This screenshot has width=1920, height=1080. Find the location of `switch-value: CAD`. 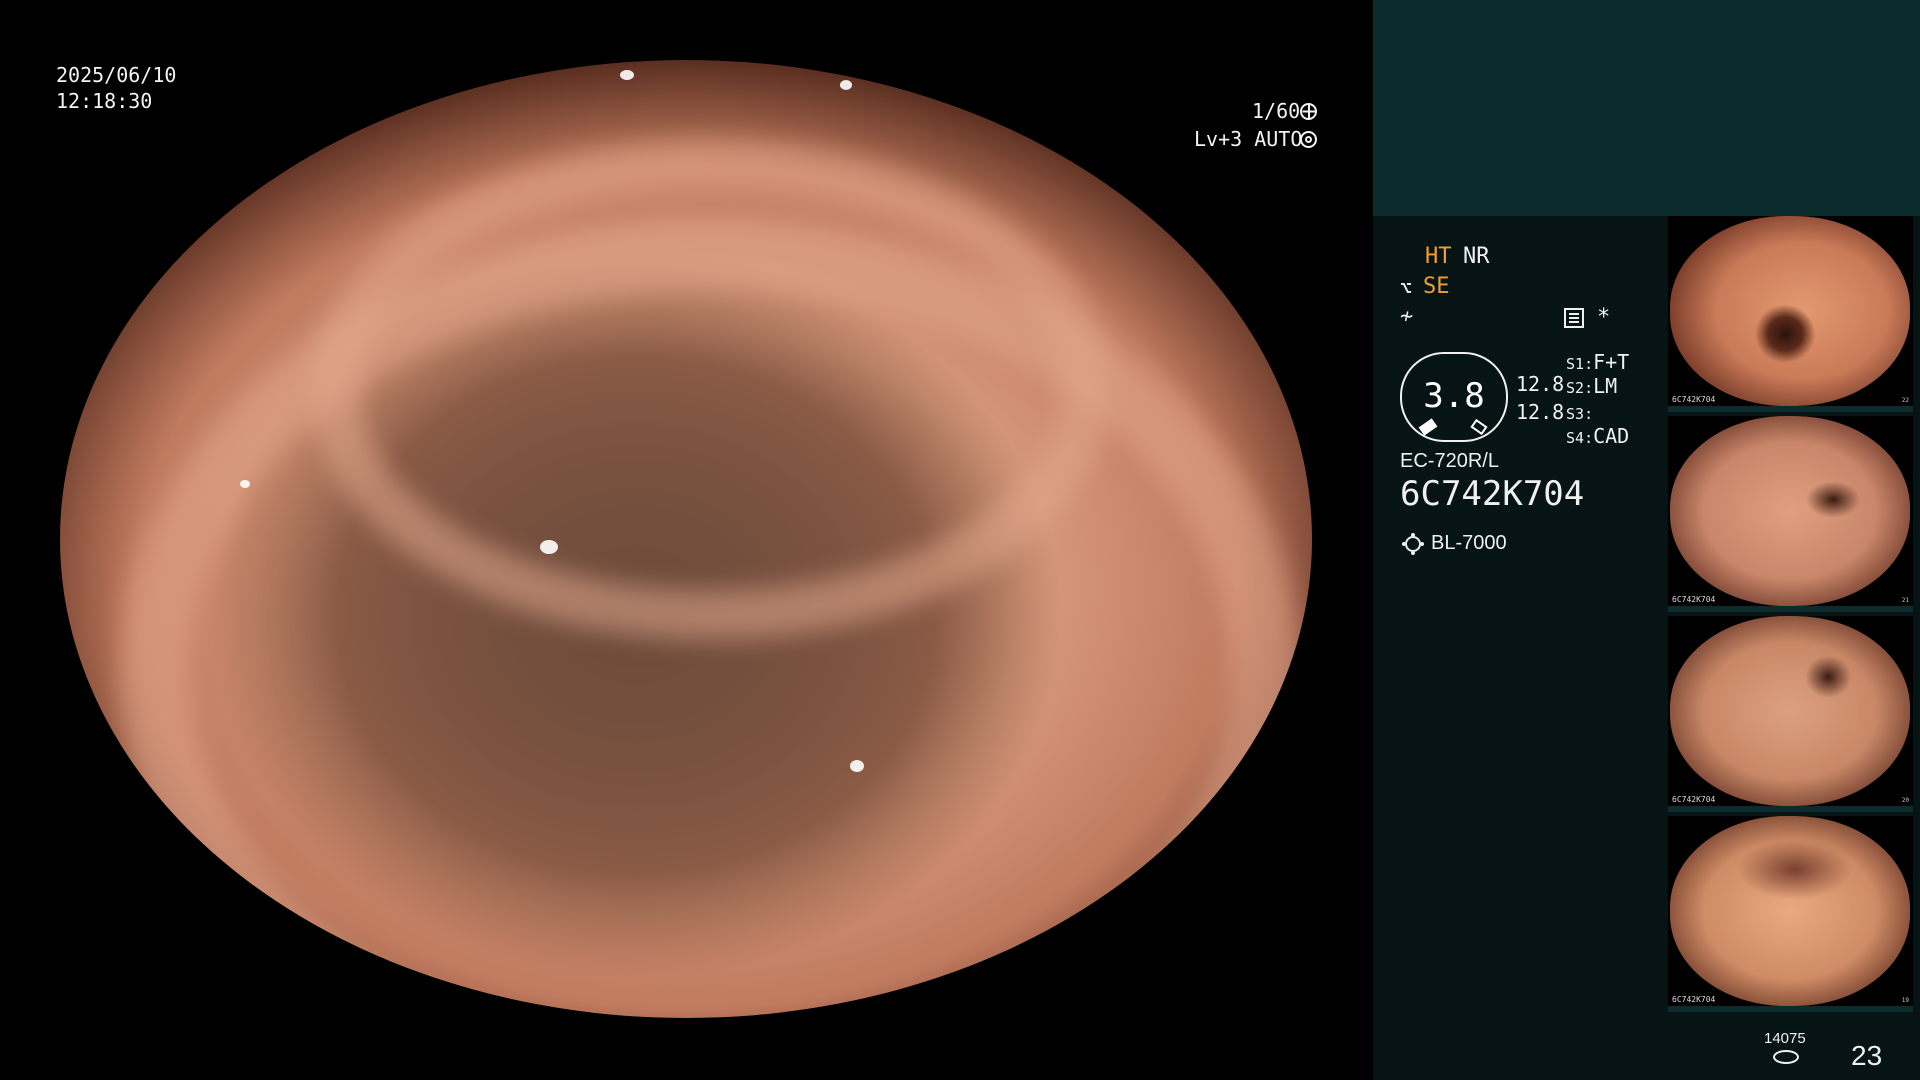

switch-value: CAD is located at coordinates (1611, 436).